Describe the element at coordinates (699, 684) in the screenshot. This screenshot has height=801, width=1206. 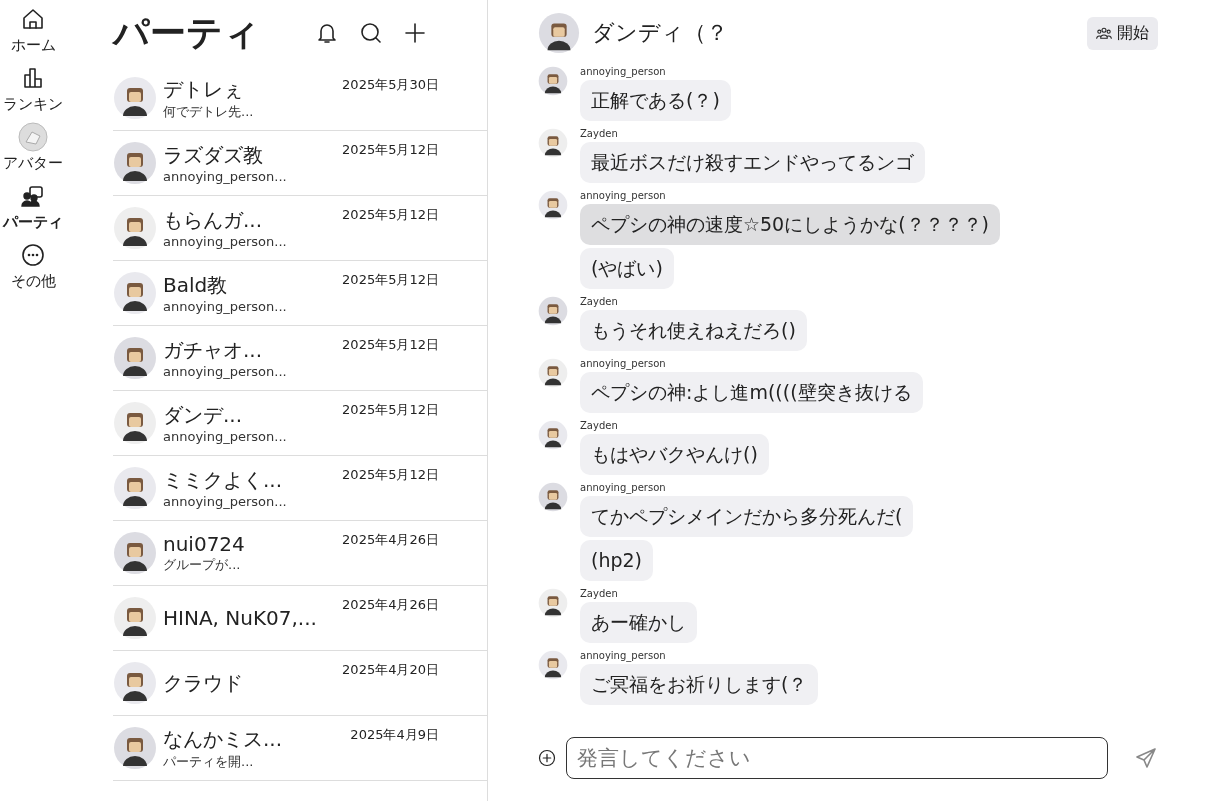
I see `message-bubble: ご冥福をお祈りします(？` at that location.